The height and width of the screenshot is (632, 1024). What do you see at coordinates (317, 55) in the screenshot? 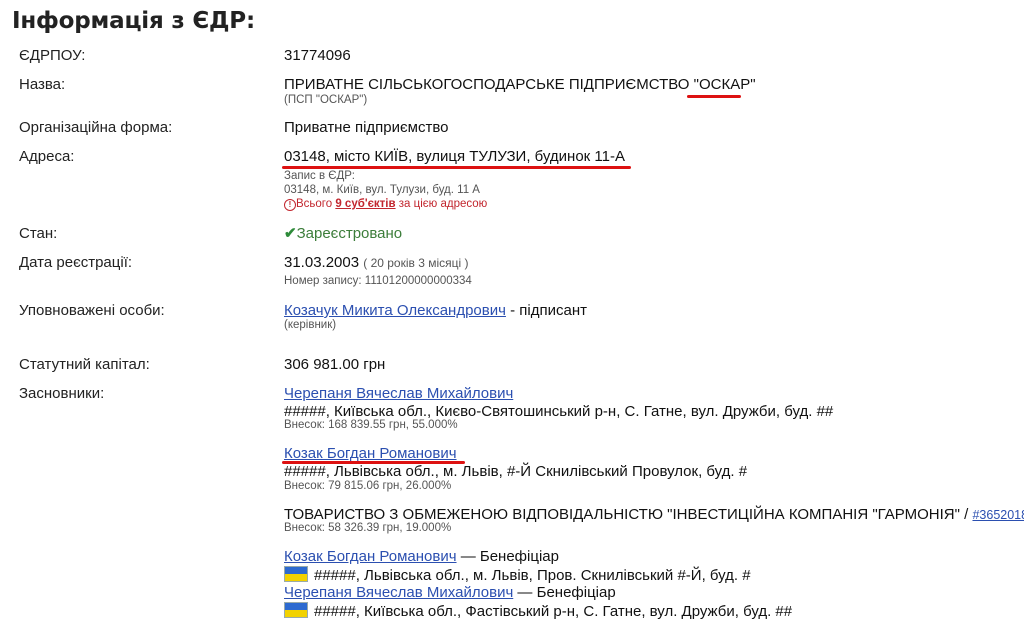
I see `edrpou-value: 31774096` at bounding box center [317, 55].